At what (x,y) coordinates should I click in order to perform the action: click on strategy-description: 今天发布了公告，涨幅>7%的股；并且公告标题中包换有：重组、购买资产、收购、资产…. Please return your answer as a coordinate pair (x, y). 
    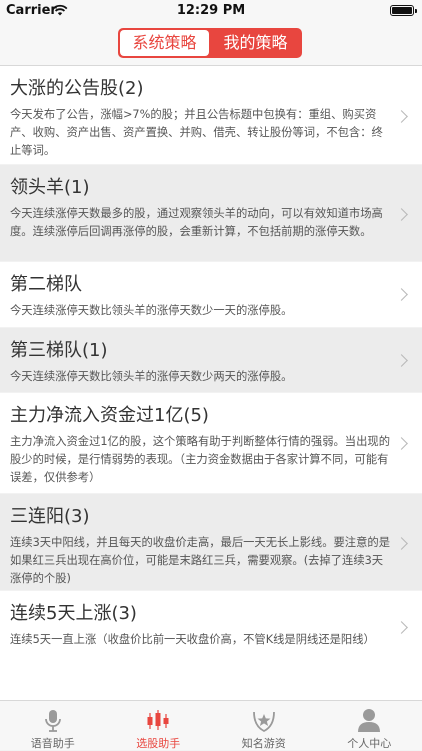
    Looking at the image, I should click on (200, 133).